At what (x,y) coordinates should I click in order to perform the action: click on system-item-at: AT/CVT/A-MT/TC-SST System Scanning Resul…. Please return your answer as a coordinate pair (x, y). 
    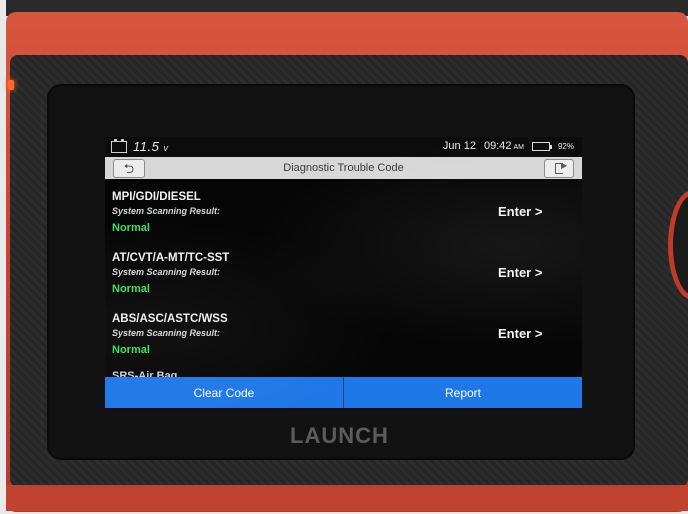
    Looking at the image, I should click on (343, 270).